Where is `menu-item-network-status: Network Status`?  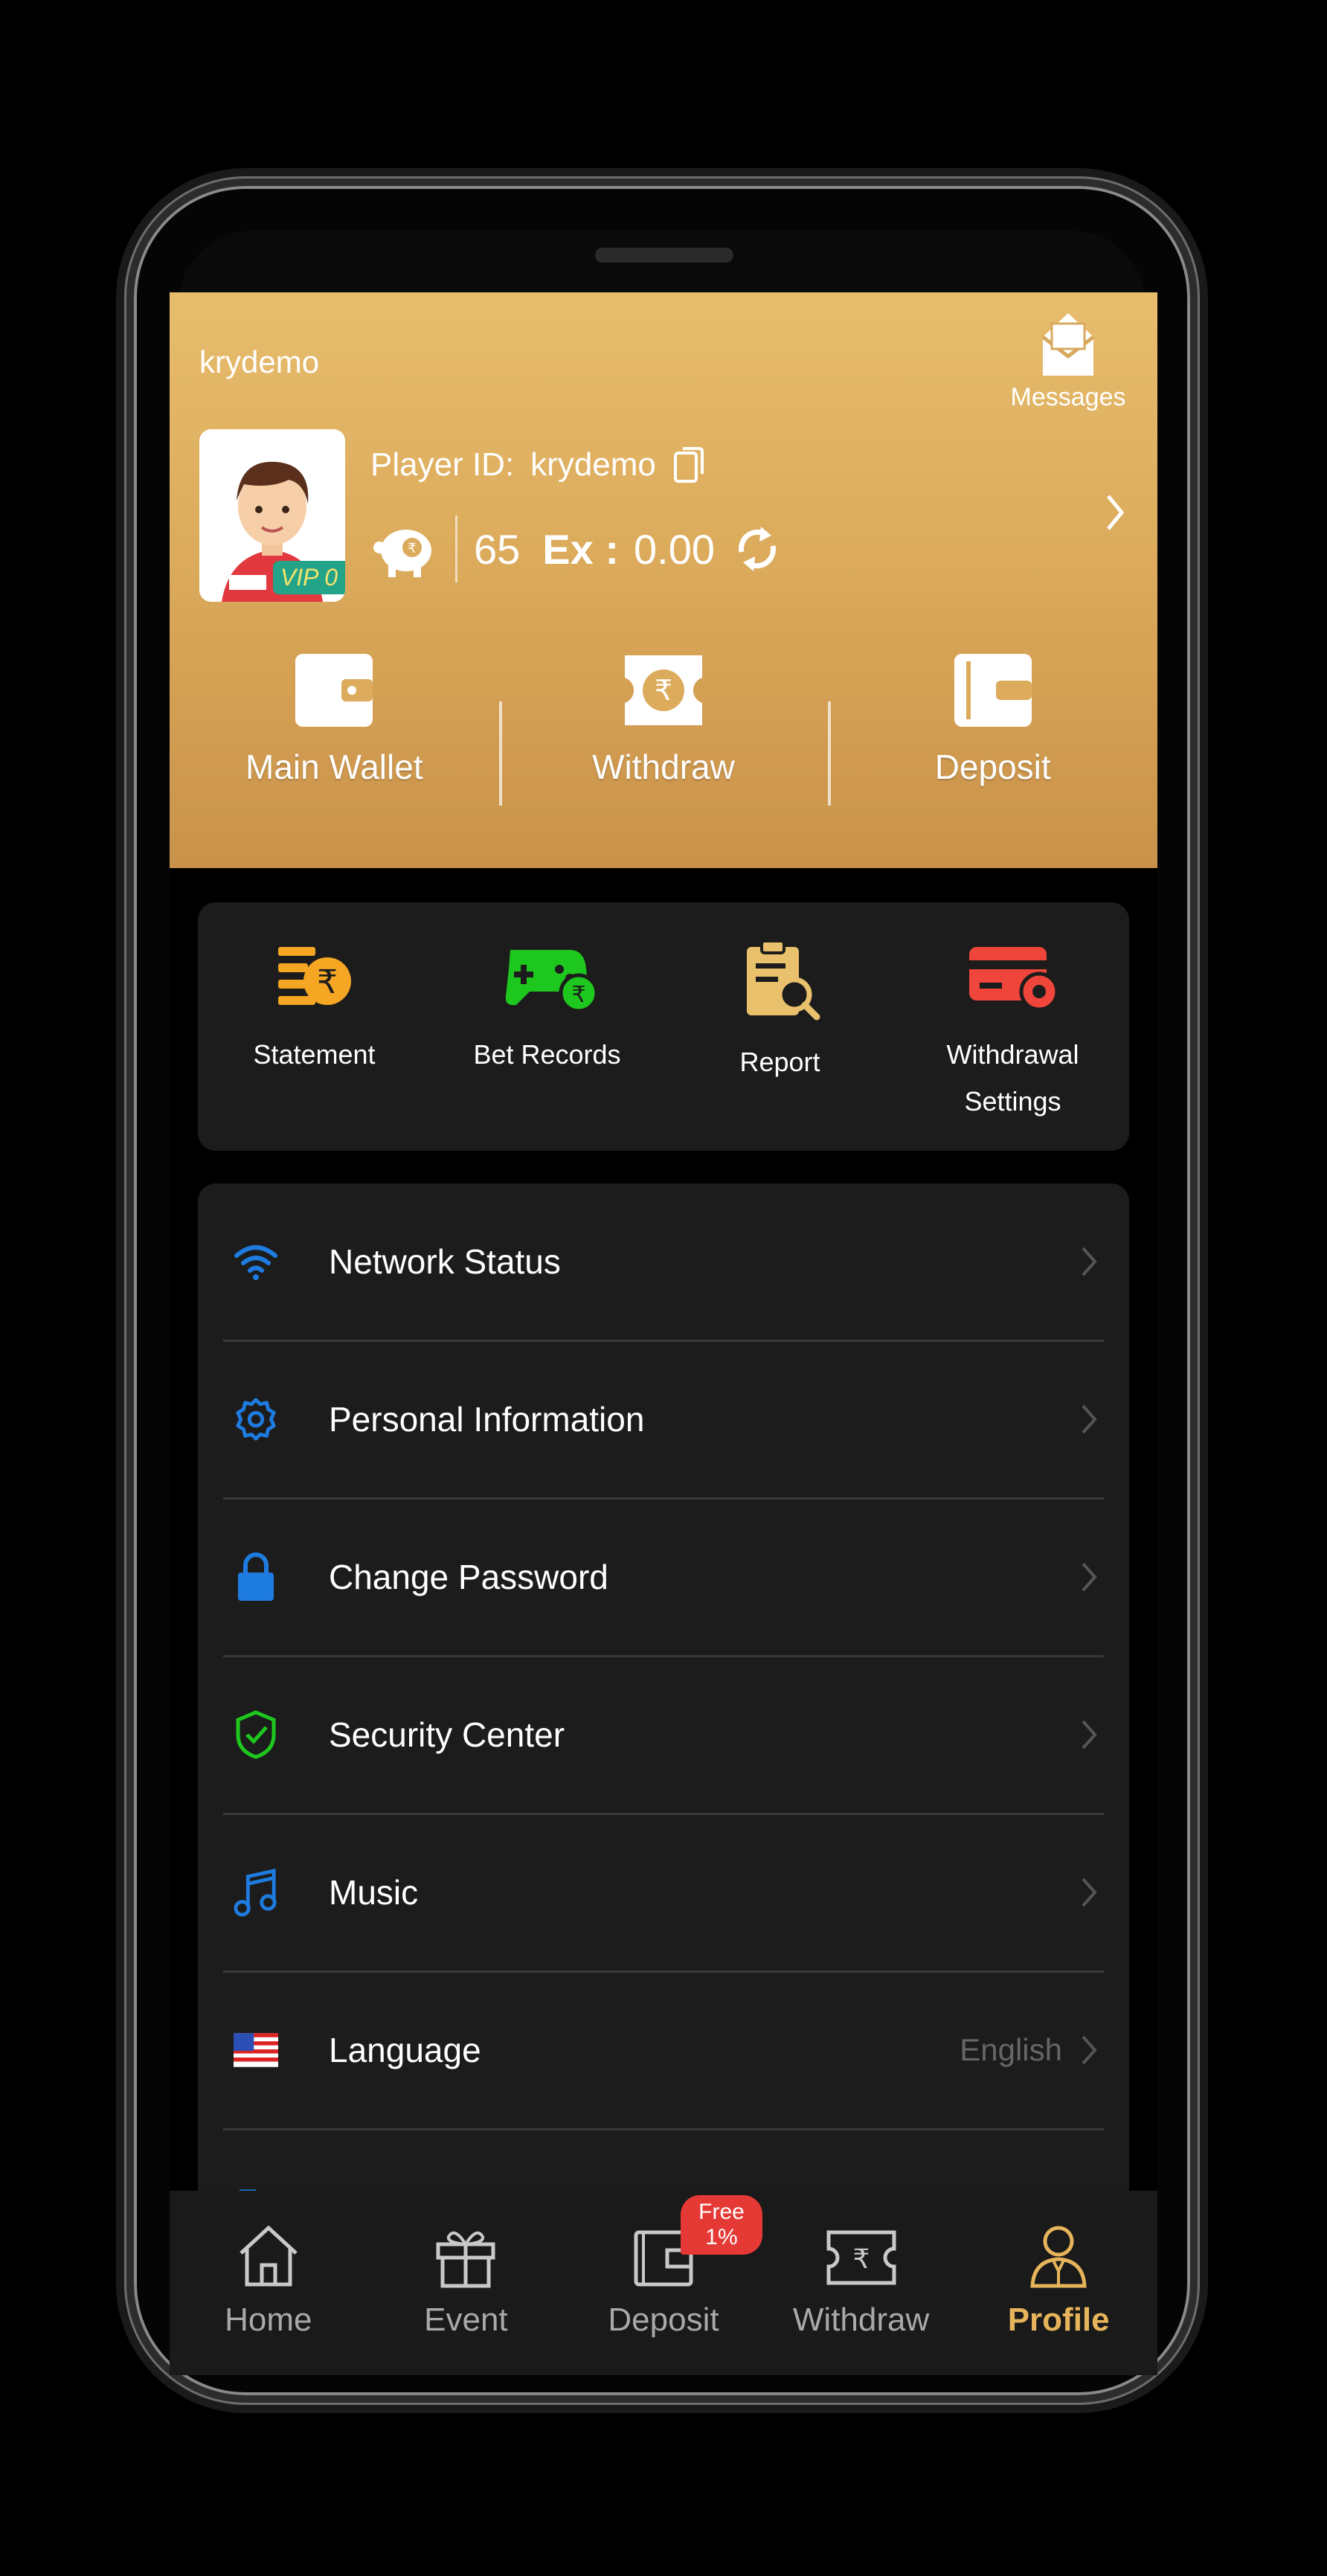
menu-item-network-status: Network Status is located at coordinates (663, 1262).